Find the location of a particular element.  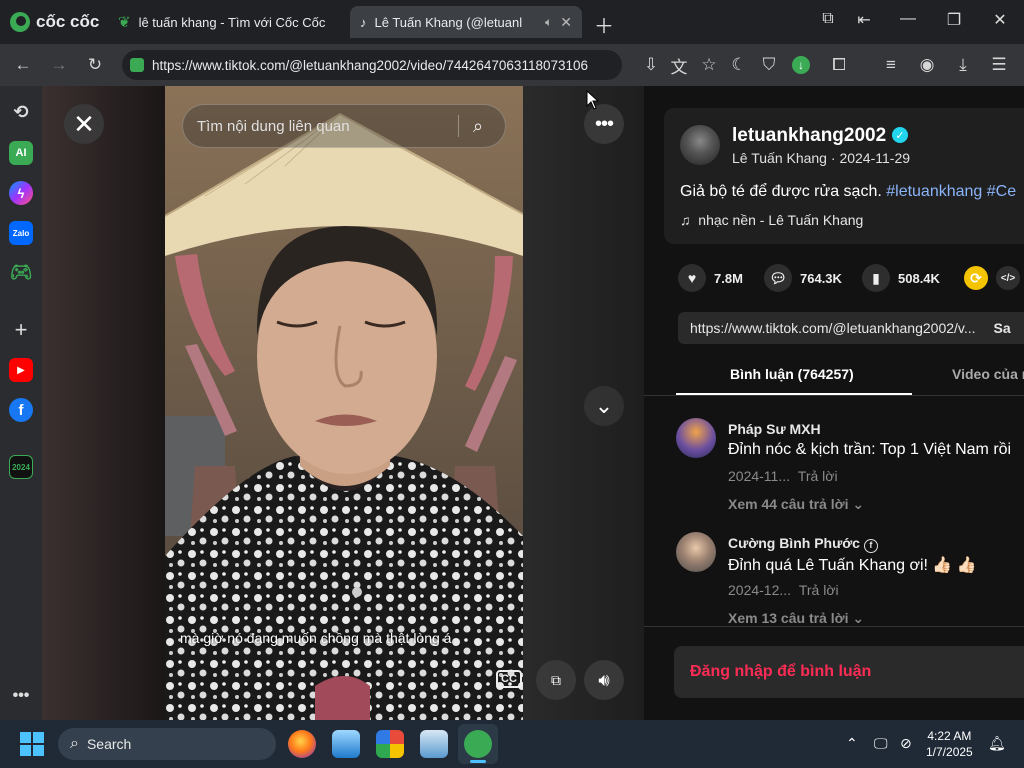

reload-button: ↻ is located at coordinates (95, 65).